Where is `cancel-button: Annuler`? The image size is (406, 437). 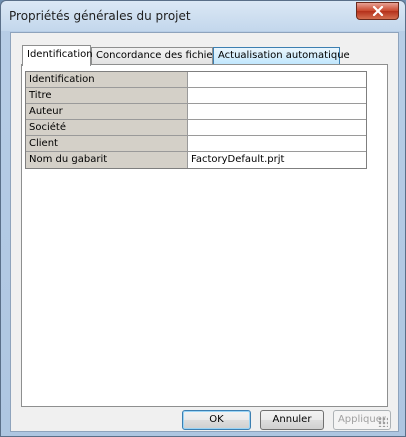 cancel-button: Annuler is located at coordinates (292, 420).